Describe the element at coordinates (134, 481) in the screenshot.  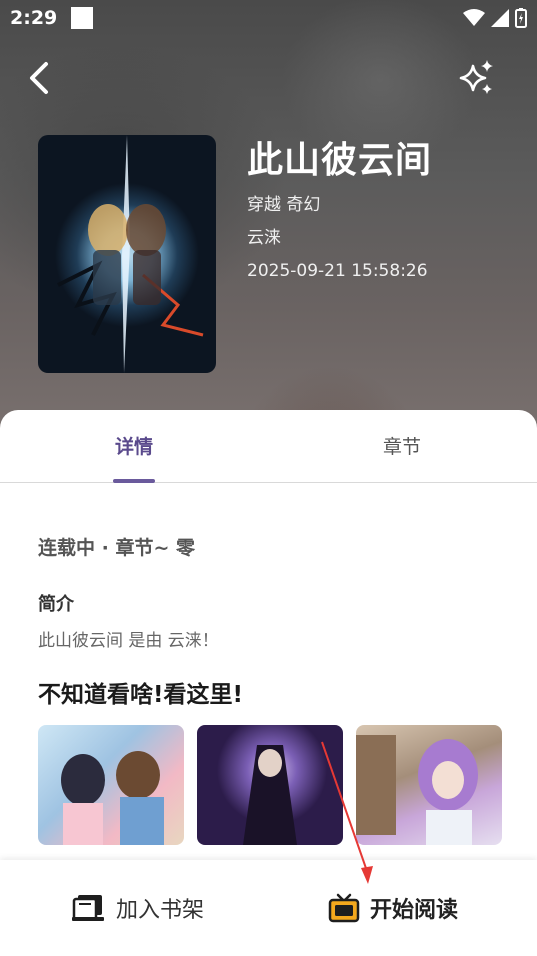
I see `tab-indicator` at that location.